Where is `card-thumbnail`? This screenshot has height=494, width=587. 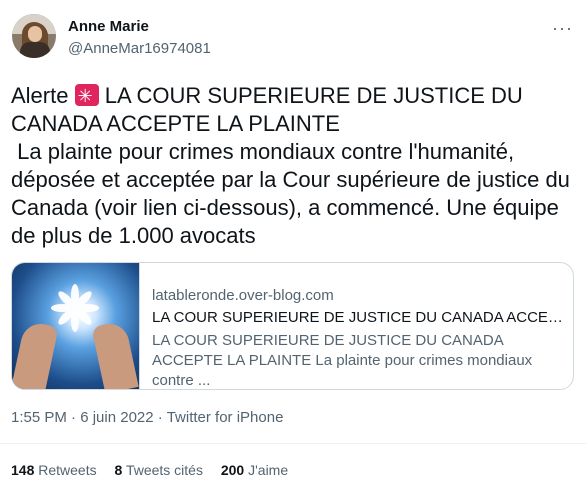
card-thumbnail is located at coordinates (76, 326).